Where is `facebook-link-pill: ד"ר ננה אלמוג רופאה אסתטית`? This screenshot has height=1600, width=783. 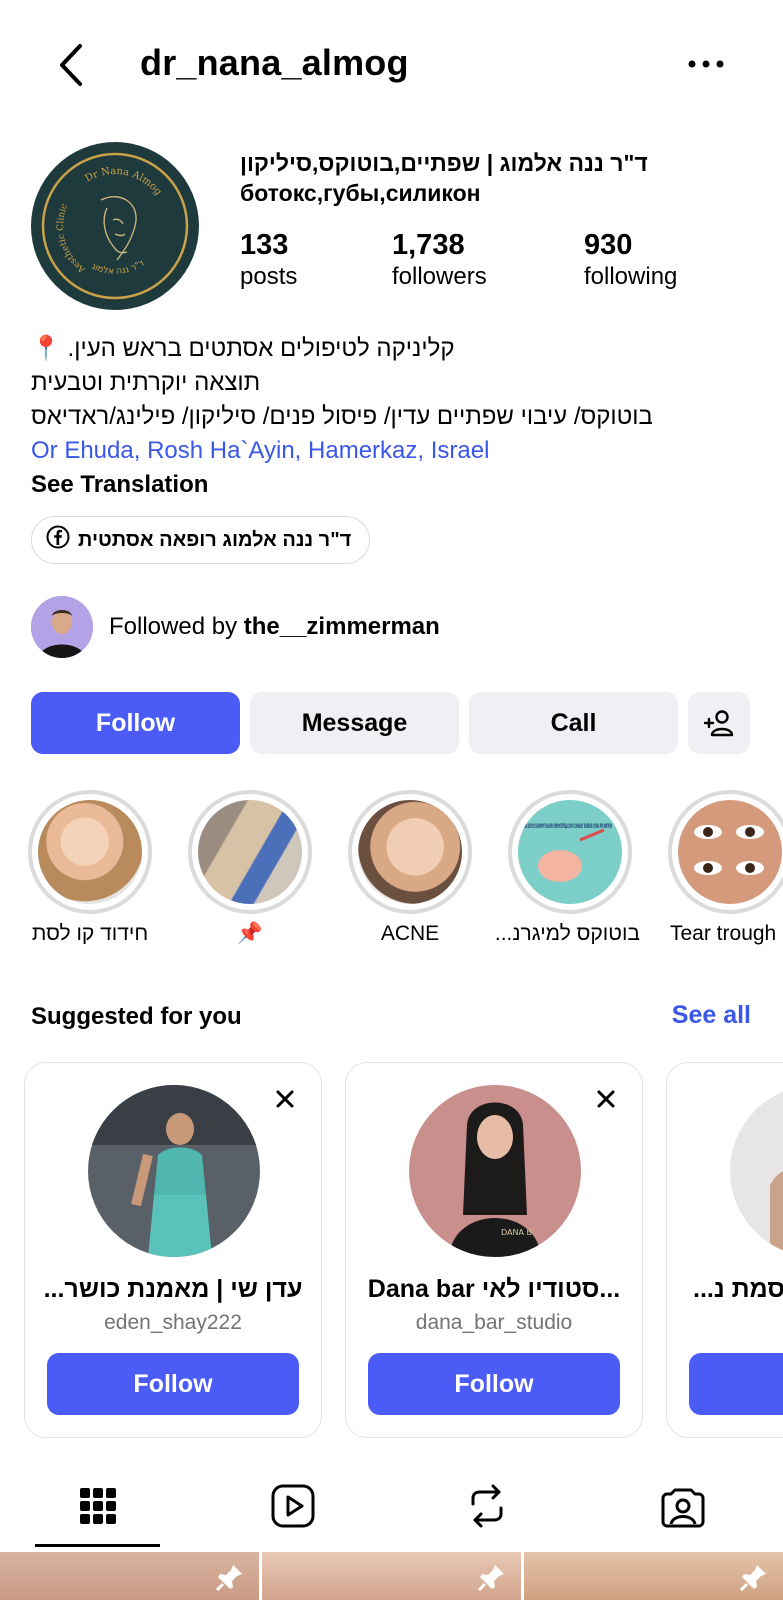
facebook-link-pill: ד"ר ננה אלמוג רופאה אסתטית is located at coordinates (201, 540).